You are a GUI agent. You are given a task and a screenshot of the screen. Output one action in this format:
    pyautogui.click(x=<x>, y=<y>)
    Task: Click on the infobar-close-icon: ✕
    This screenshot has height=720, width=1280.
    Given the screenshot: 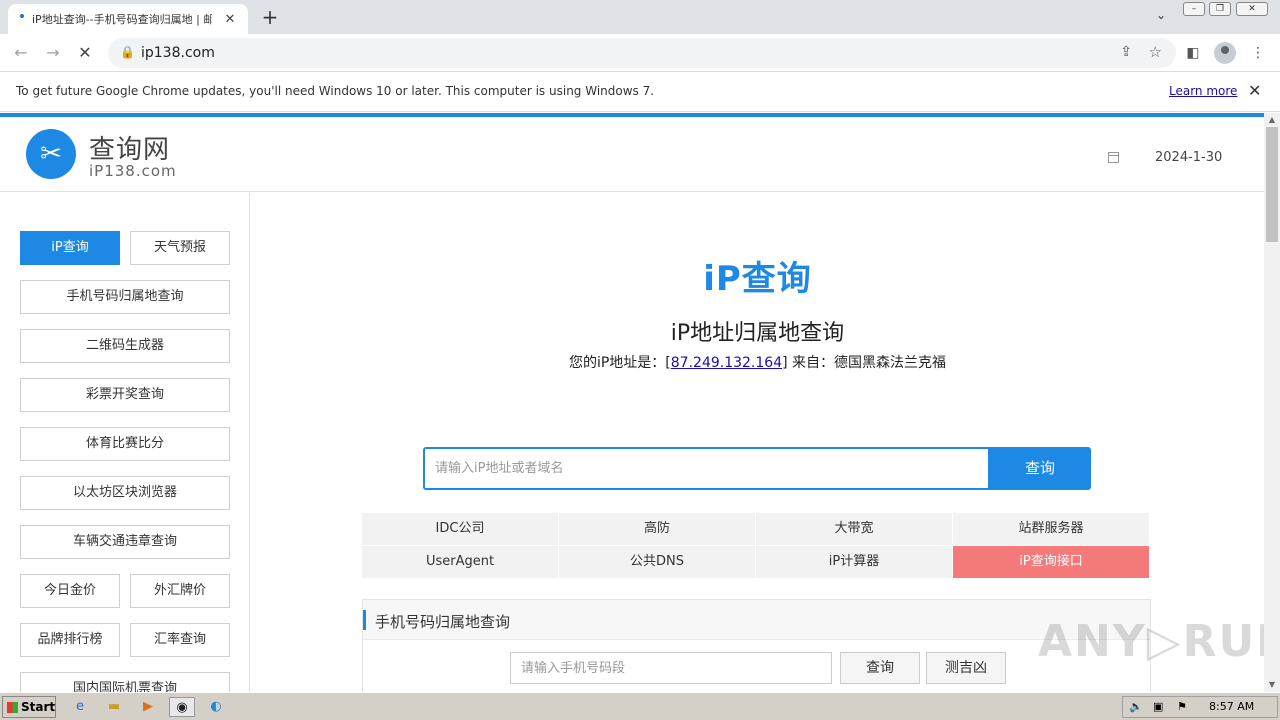 What is the action you would take?
    pyautogui.click(x=1254, y=90)
    